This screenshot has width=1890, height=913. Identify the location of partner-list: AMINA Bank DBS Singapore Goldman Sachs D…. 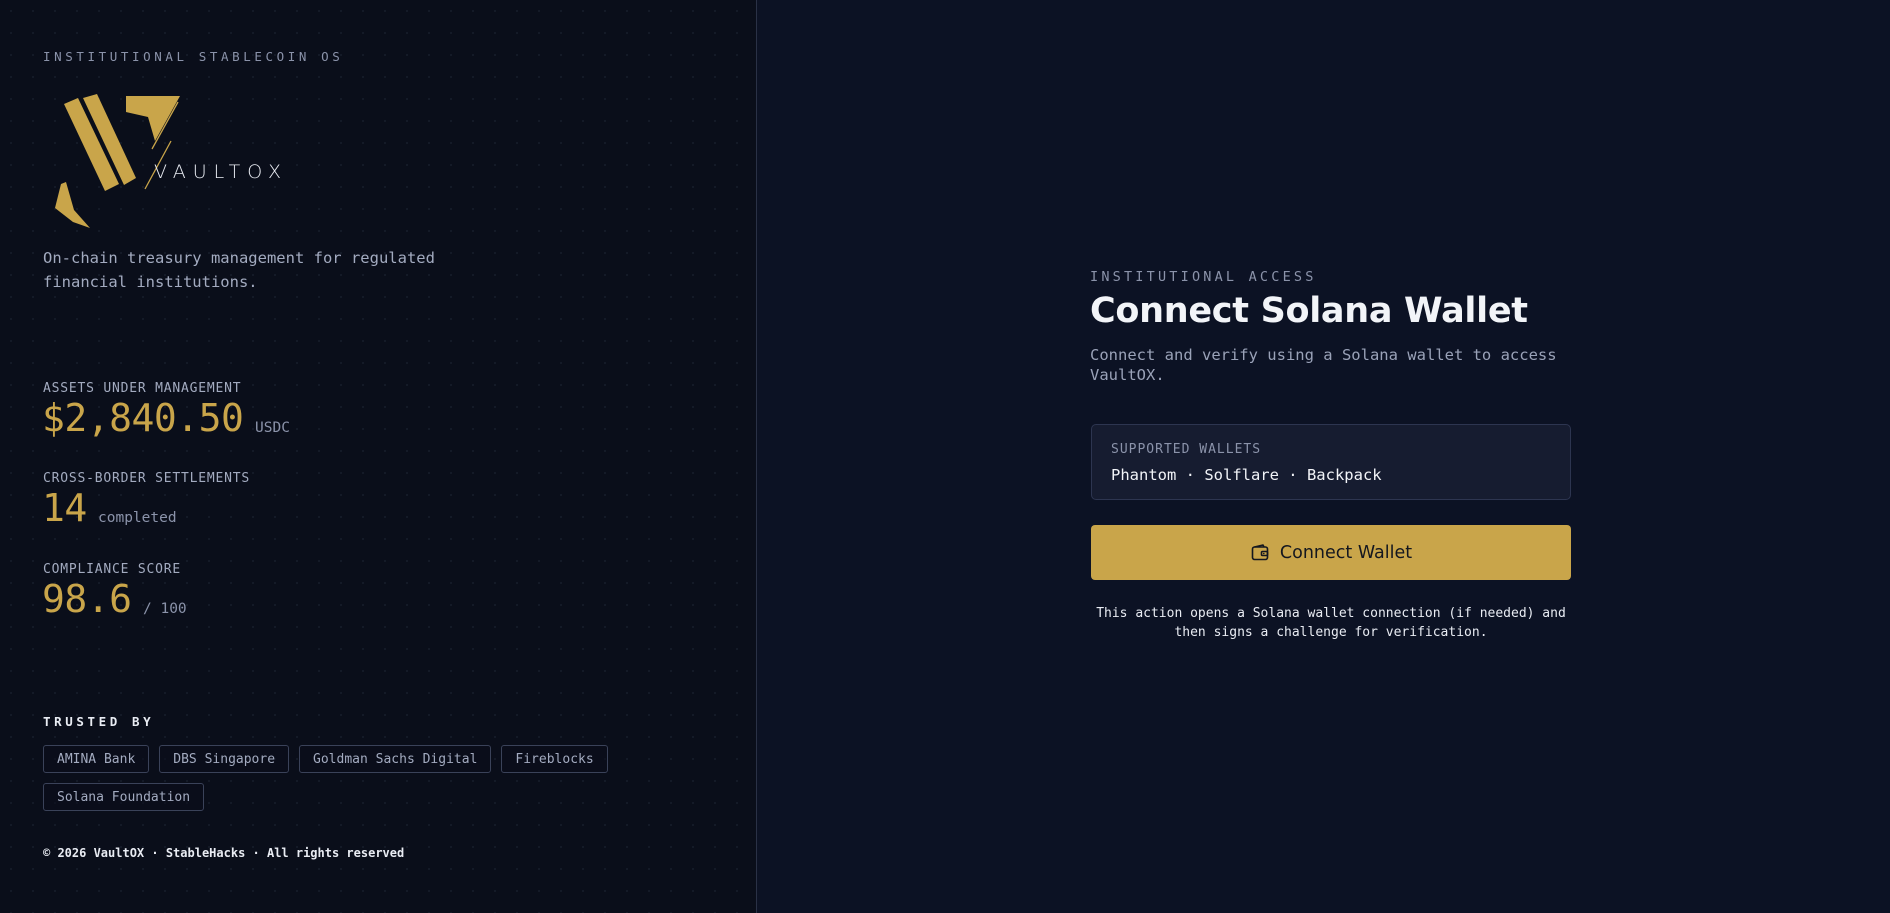
(343, 778).